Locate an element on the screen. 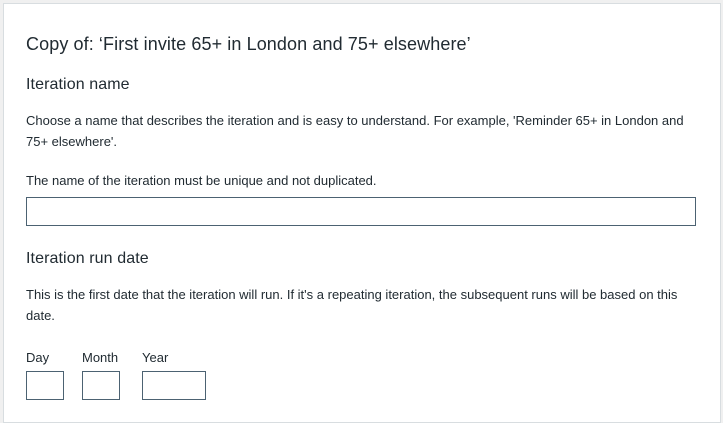 The image size is (723, 423). day-input is located at coordinates (45, 385).